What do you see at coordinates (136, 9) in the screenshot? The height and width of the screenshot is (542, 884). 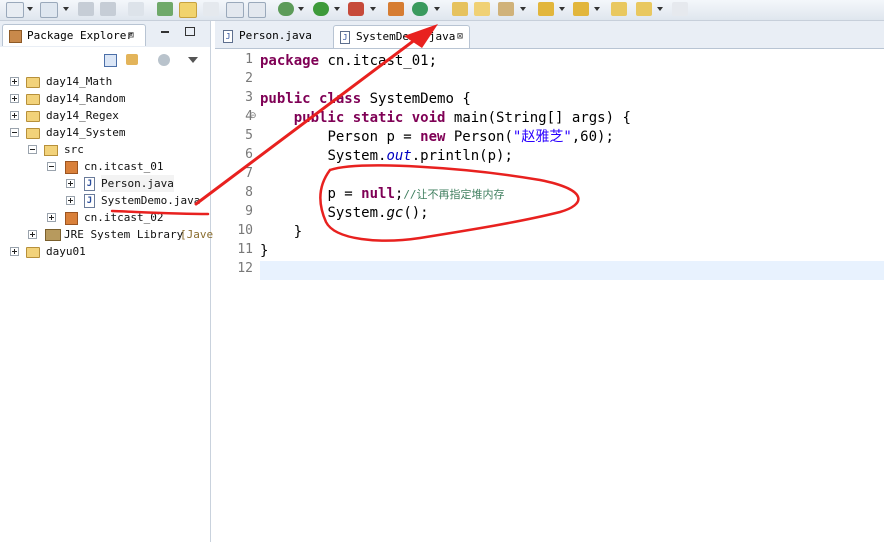 I see `debug-settings-icon` at bounding box center [136, 9].